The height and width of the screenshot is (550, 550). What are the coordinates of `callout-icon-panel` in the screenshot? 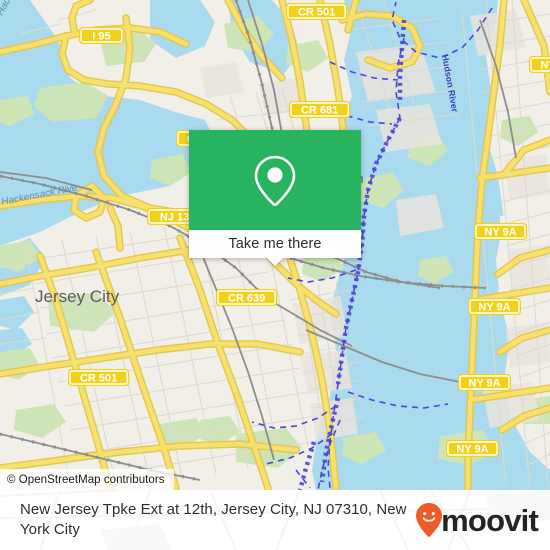 It's located at (275, 180).